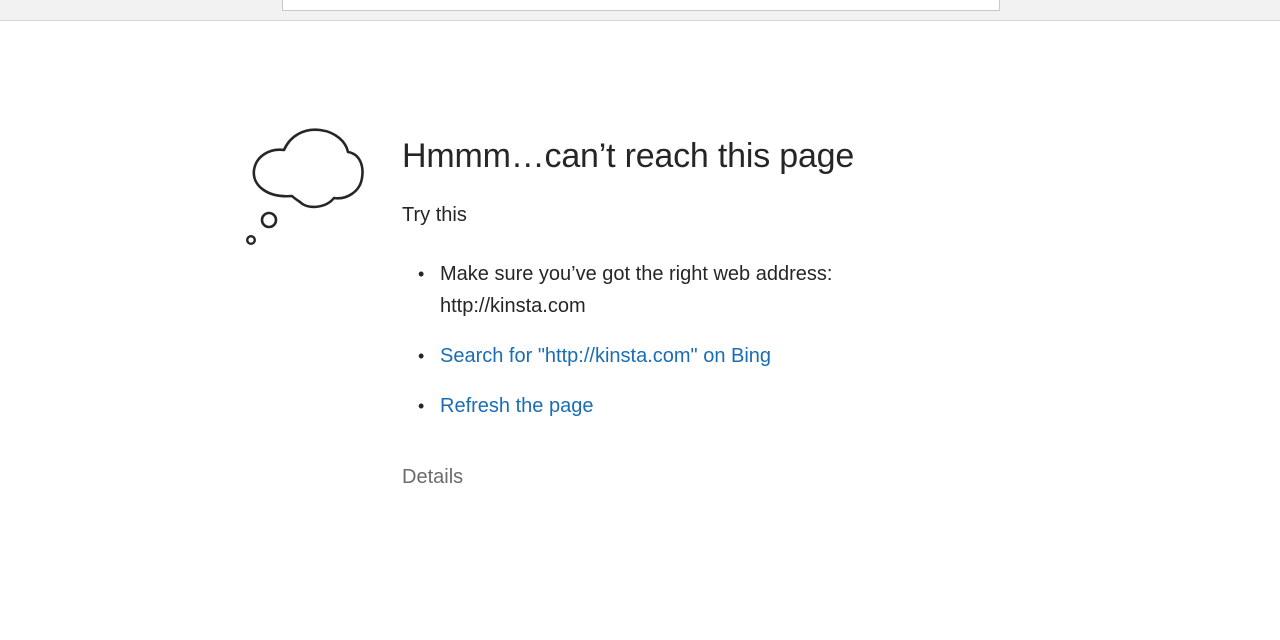  Describe the element at coordinates (516, 406) in the screenshot. I see `refresh-page-link: Refresh the page` at that location.